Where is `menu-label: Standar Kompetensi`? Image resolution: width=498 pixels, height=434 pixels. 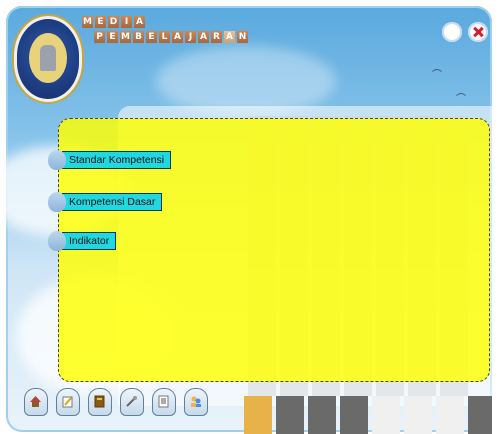
menu-label: Standar Kompetensi is located at coordinates (117, 160).